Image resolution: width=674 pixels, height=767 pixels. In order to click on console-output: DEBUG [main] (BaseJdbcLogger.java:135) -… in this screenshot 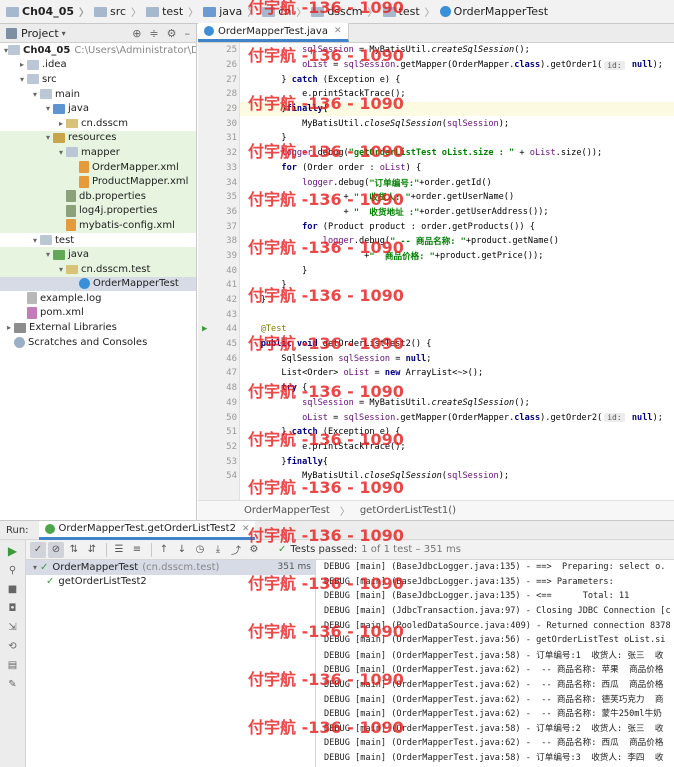, I will do `click(495, 663)`.